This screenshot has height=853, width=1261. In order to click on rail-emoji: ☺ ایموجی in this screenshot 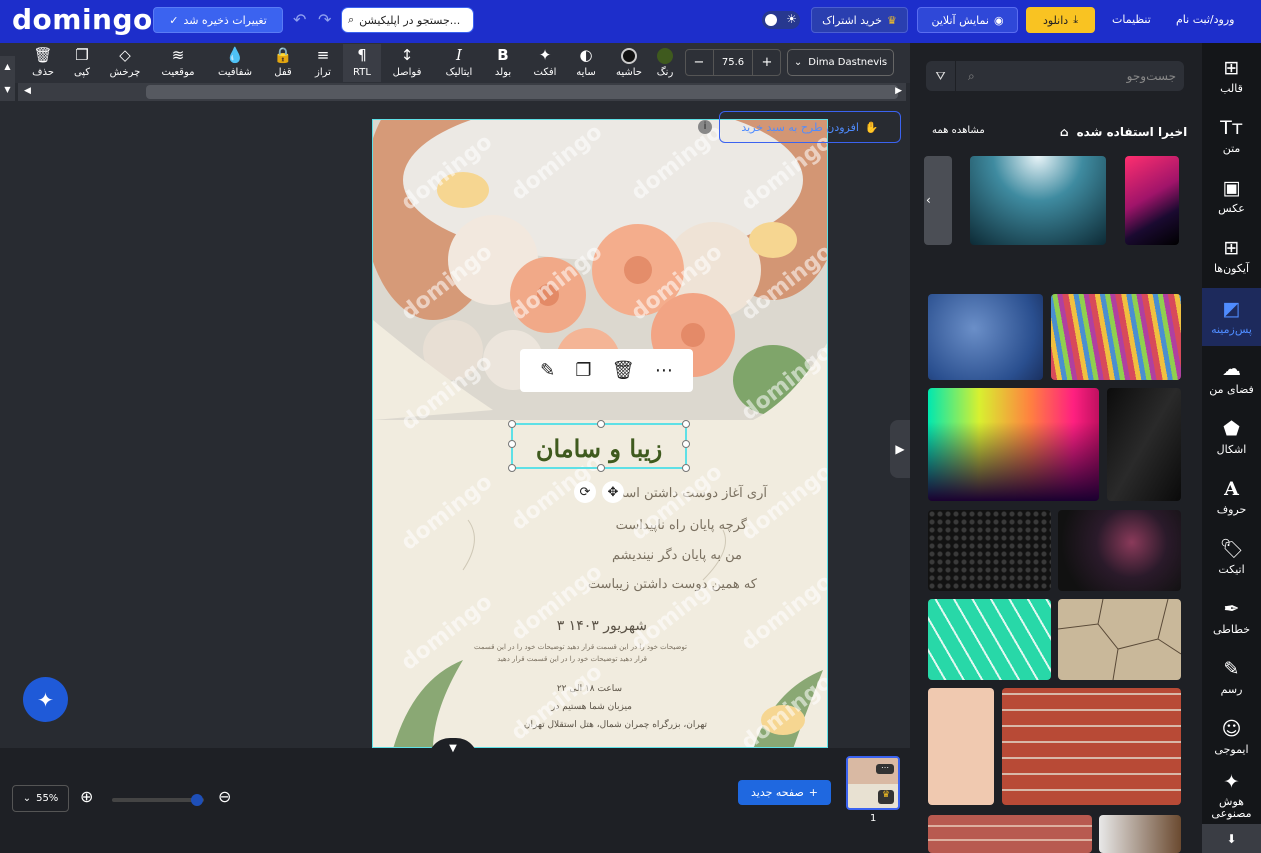, I will do `click(1231, 737)`.